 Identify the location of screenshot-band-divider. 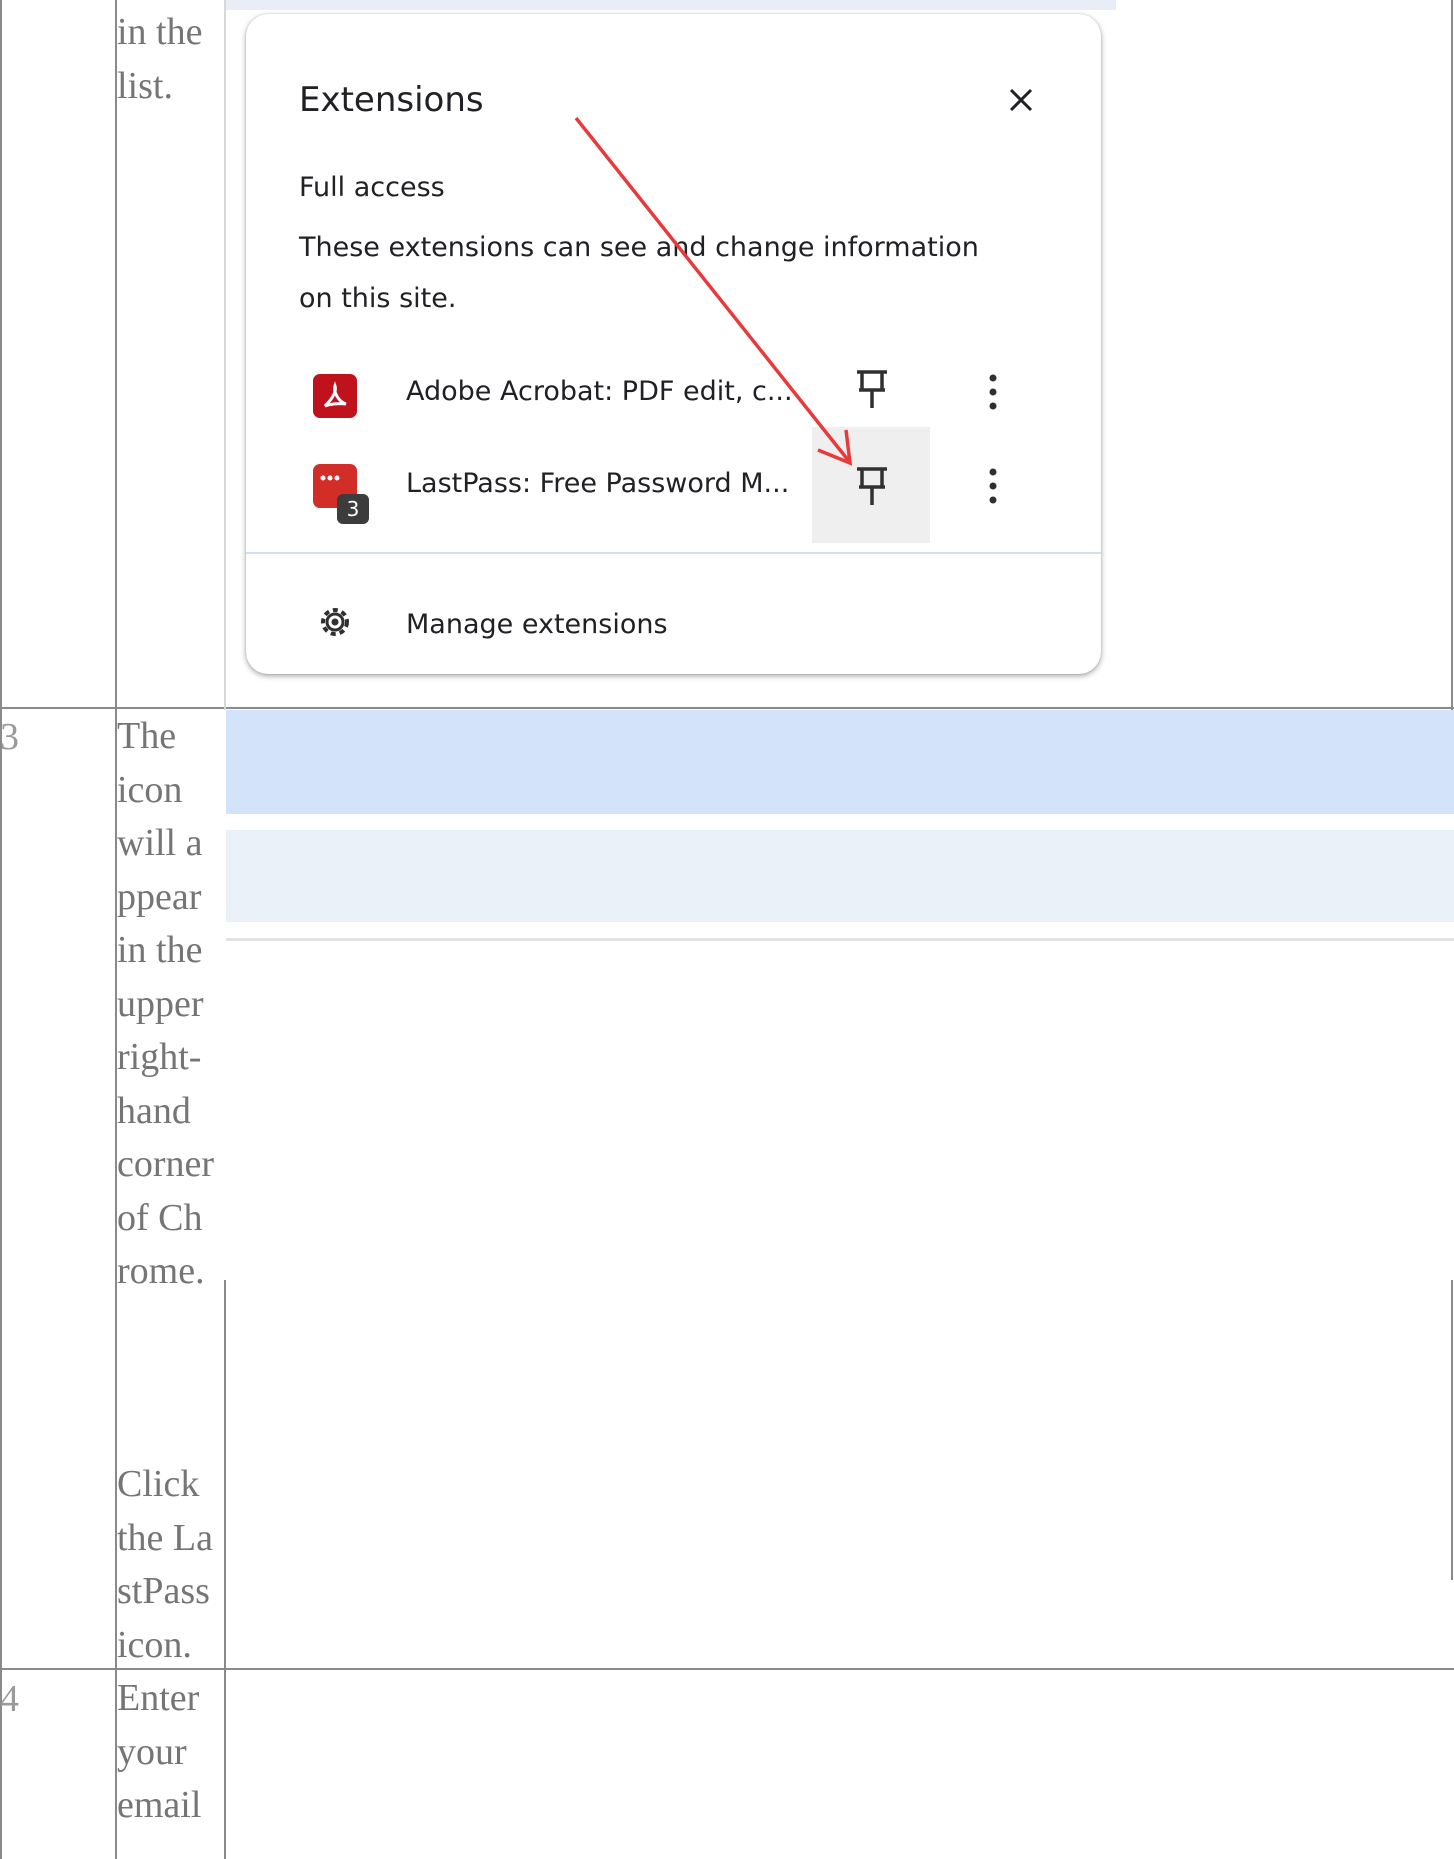
(840, 939).